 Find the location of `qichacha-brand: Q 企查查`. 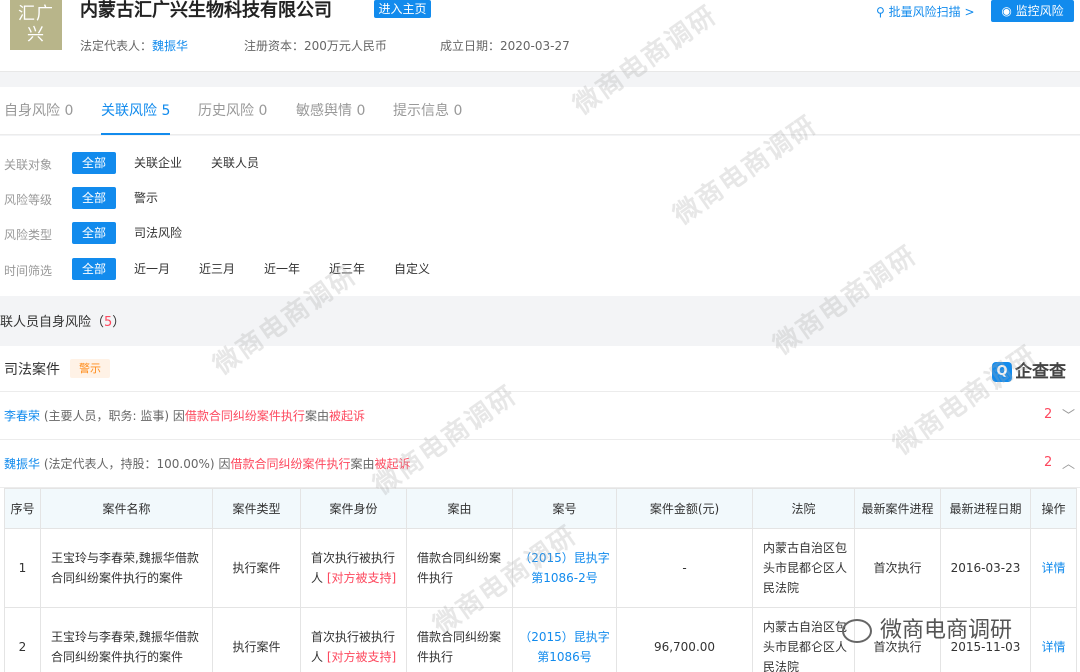

qichacha-brand: Q 企查查 is located at coordinates (1029, 369).